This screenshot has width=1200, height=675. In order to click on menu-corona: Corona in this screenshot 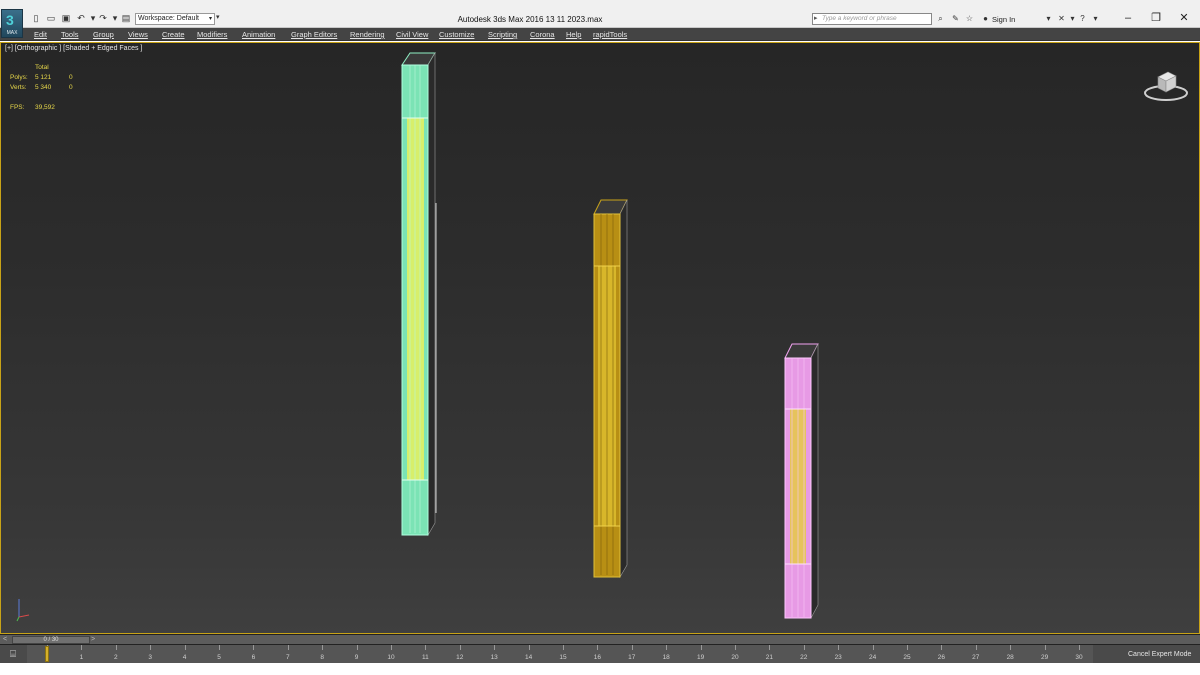, I will do `click(542, 34)`.